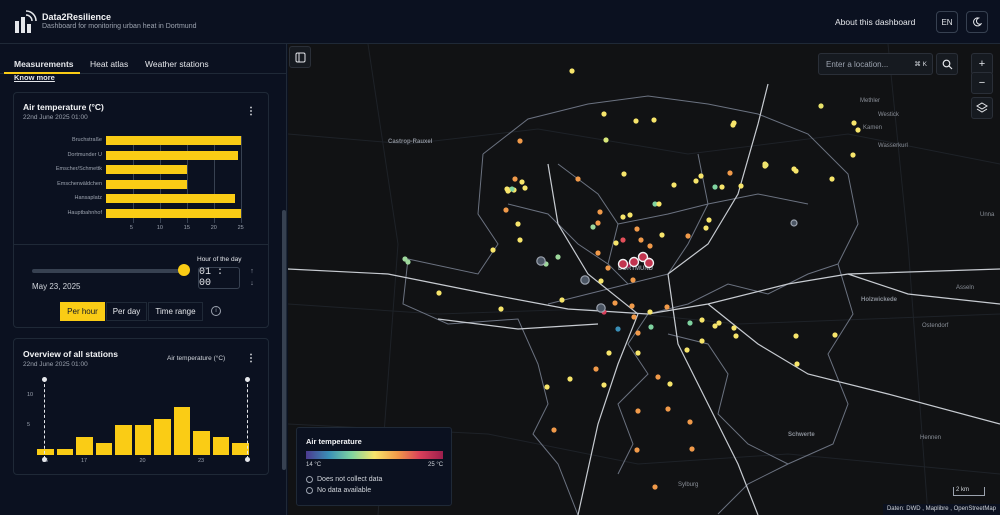 Image resolution: width=1000 pixels, height=515 pixels. What do you see at coordinates (284, 340) in the screenshot?
I see `sidebar-scrollbar` at bounding box center [284, 340].